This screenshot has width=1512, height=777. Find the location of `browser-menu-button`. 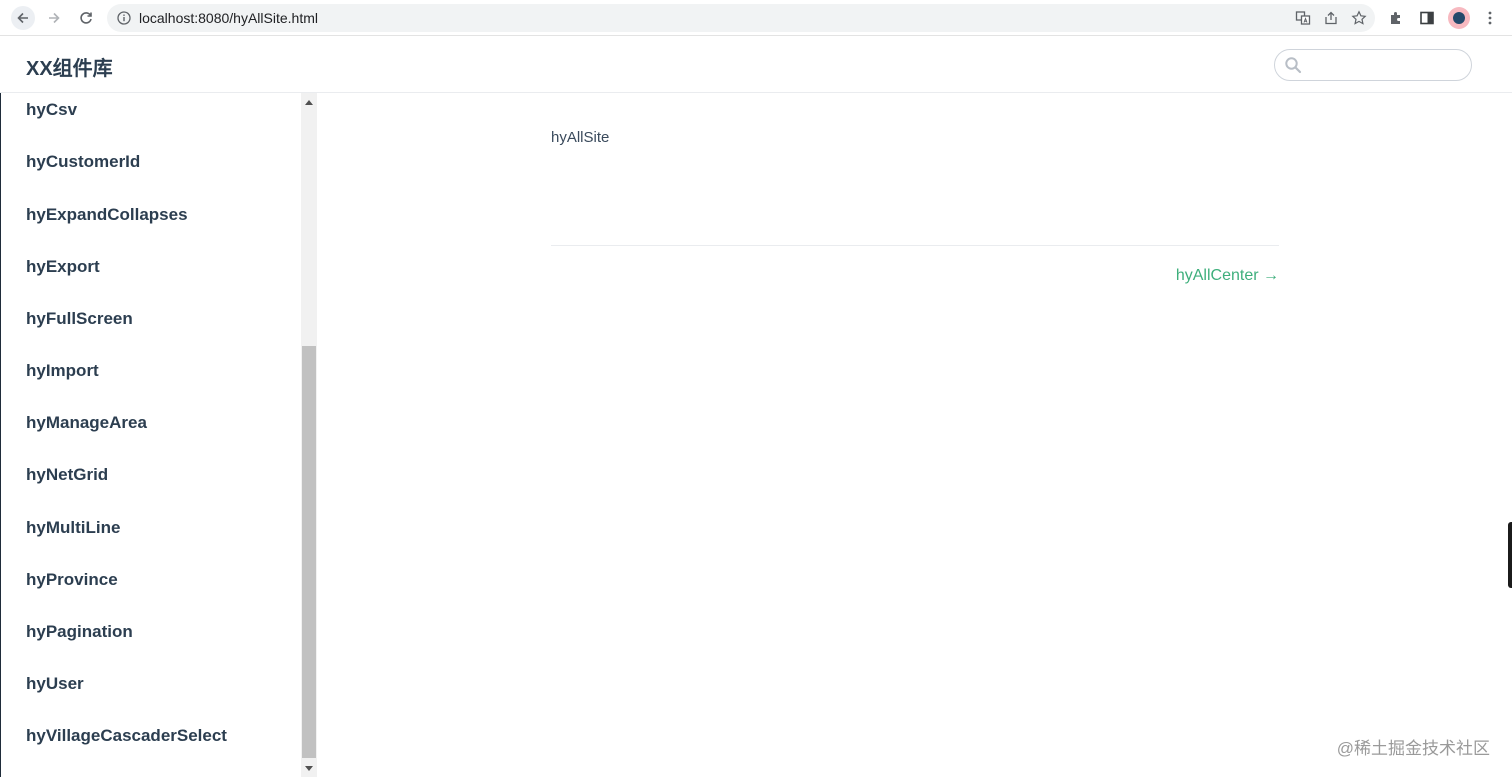

browser-menu-button is located at coordinates (1490, 18).